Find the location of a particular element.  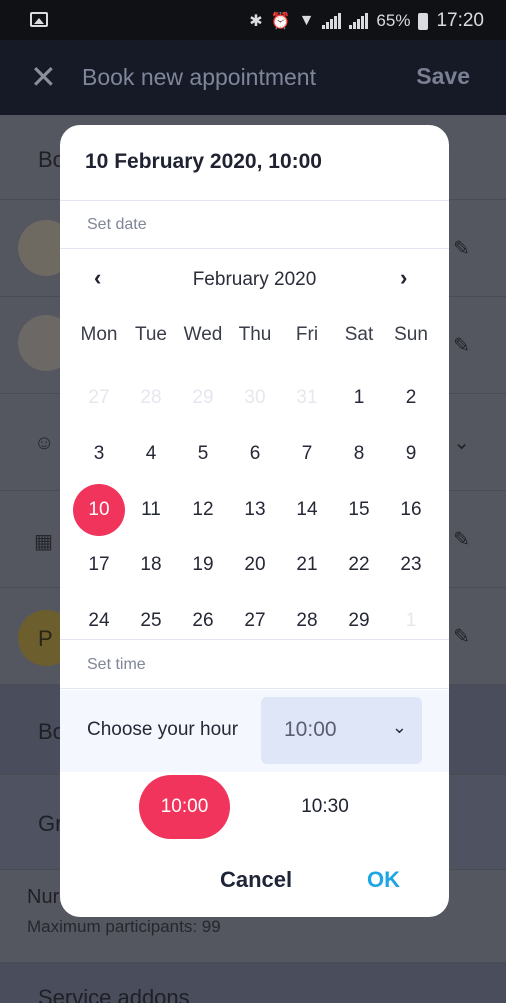

calendar-week: 24 25 26 27 28 29 1 is located at coordinates (255, 621).